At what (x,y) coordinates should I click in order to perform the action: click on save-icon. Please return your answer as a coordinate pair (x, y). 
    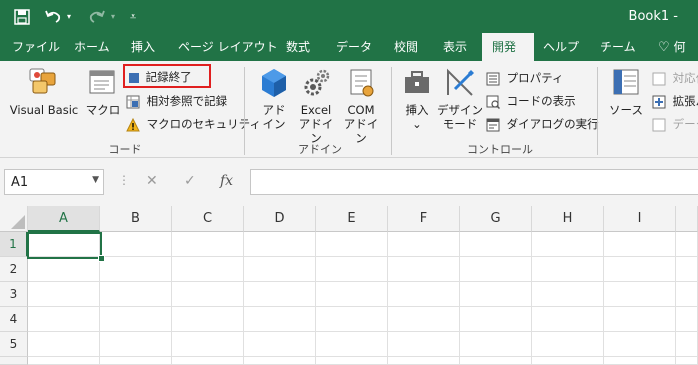
    Looking at the image, I should click on (22, 16).